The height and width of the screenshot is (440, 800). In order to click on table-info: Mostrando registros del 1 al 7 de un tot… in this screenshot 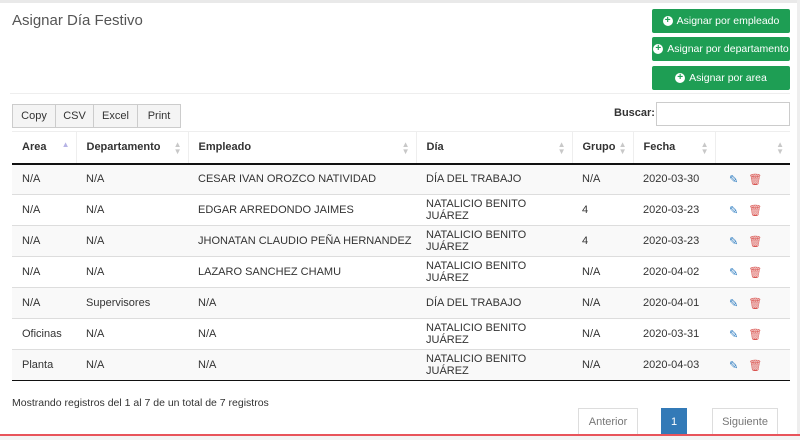, I will do `click(140, 403)`.